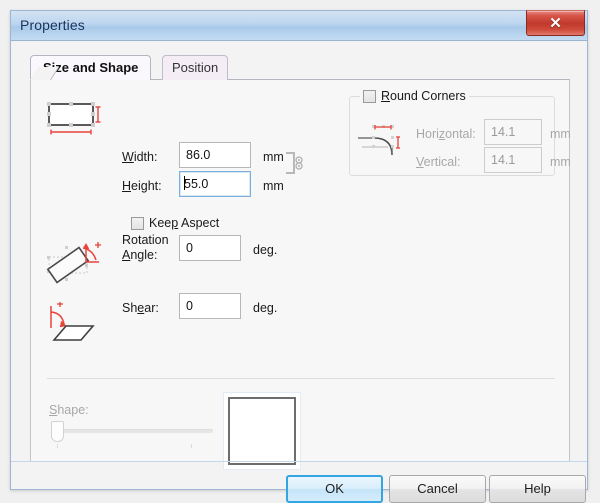 The width and height of the screenshot is (600, 503). I want to click on keep-aspect-box, so click(137, 223).